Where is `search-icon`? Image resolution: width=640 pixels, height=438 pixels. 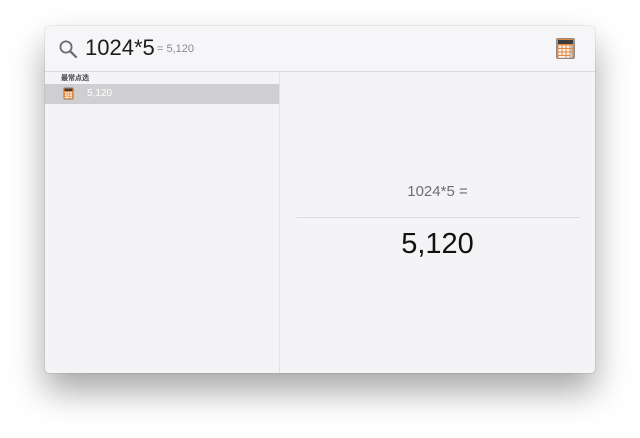 search-icon is located at coordinates (68, 49).